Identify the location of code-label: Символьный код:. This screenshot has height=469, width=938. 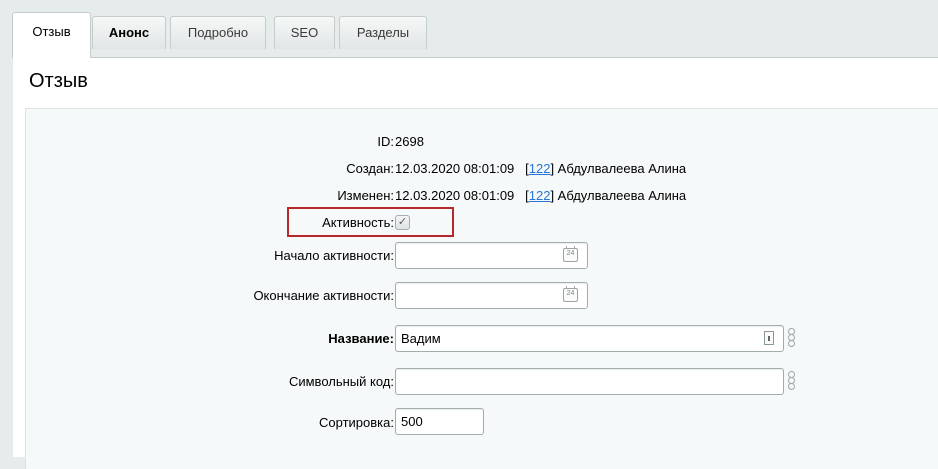
(341, 381).